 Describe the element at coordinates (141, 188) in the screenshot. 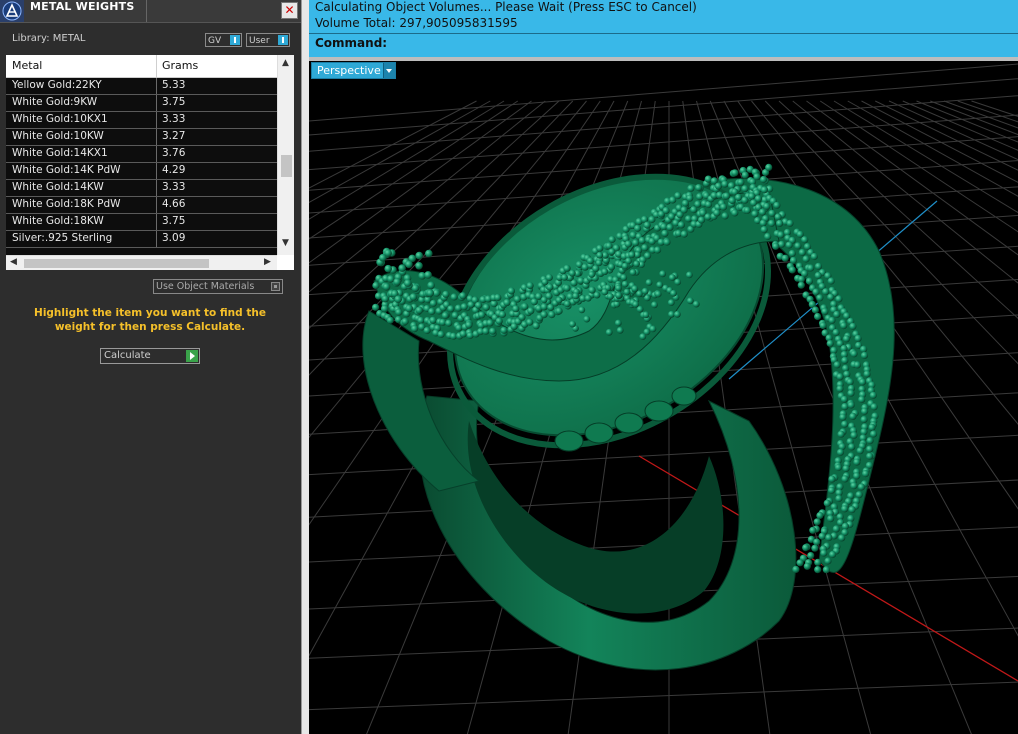

I see `table-row: White Gold:14KW 3.33` at that location.